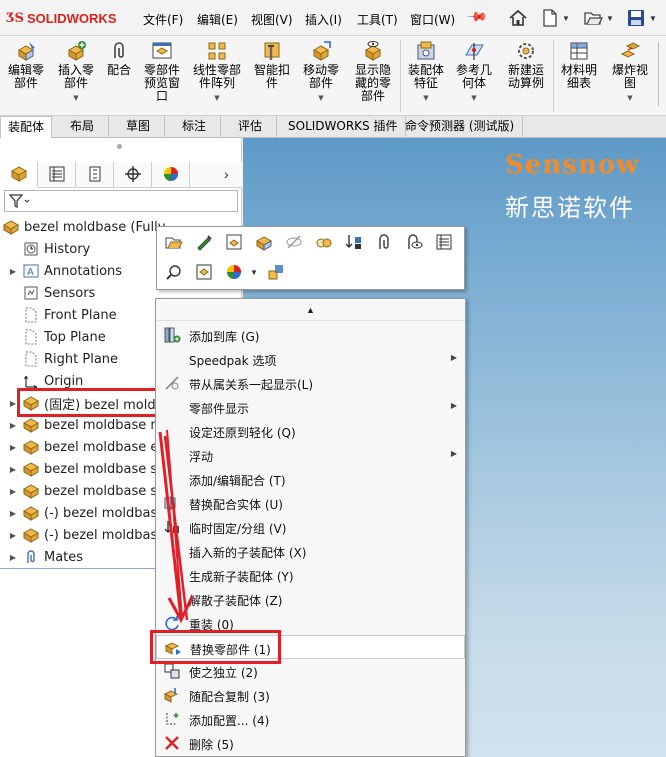  What do you see at coordinates (204, 272) in the screenshot?
I see `make-independent-icon` at bounding box center [204, 272].